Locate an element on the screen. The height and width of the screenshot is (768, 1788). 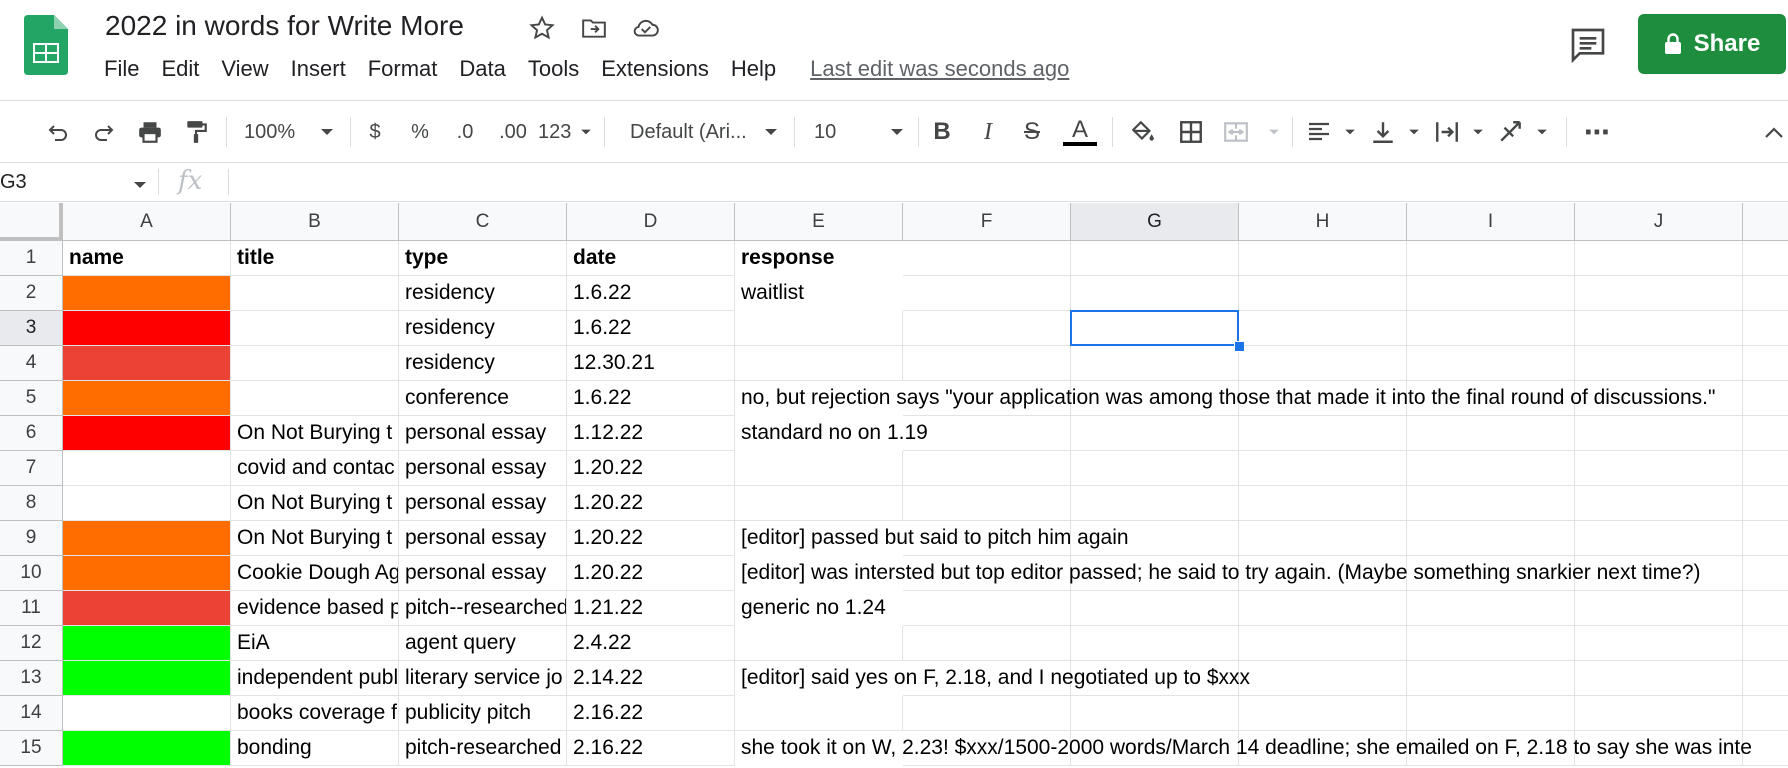
menu-view: View is located at coordinates (244, 69).